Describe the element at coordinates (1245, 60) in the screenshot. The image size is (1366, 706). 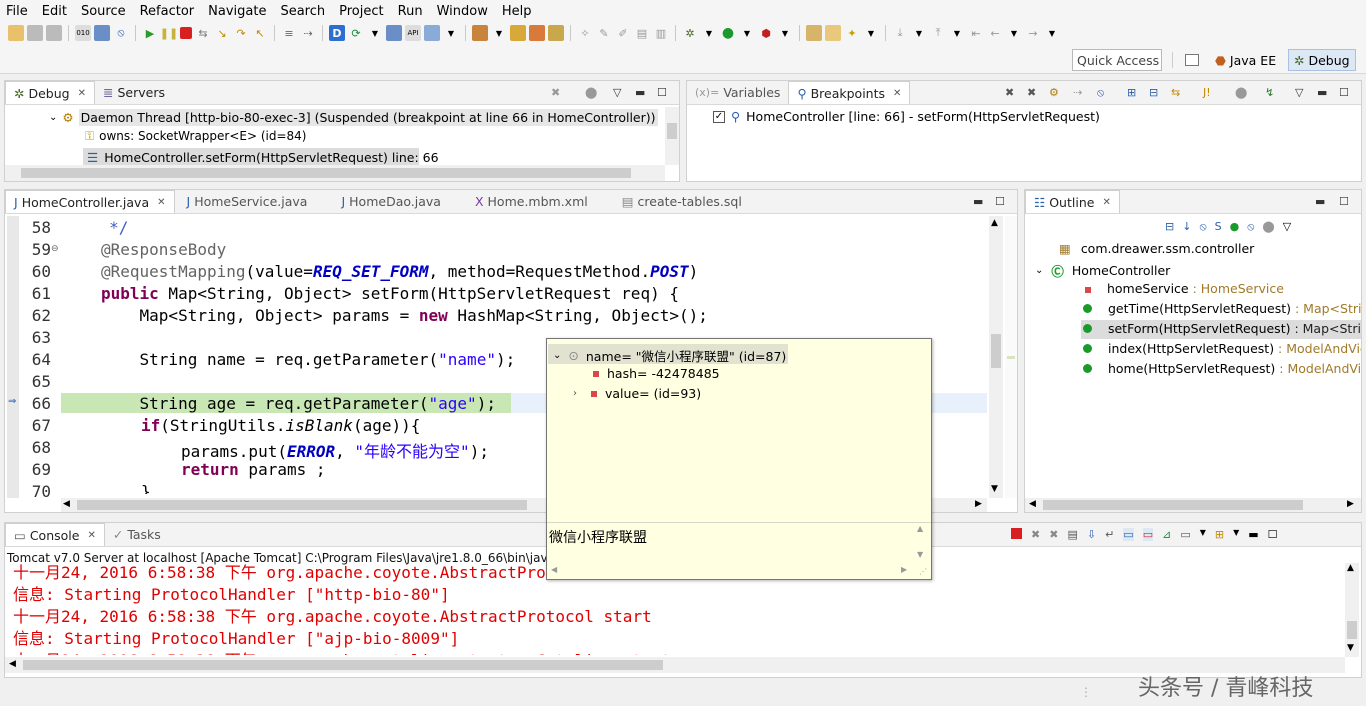
I see `perspective-java-ee: ⬣ Java EE` at that location.